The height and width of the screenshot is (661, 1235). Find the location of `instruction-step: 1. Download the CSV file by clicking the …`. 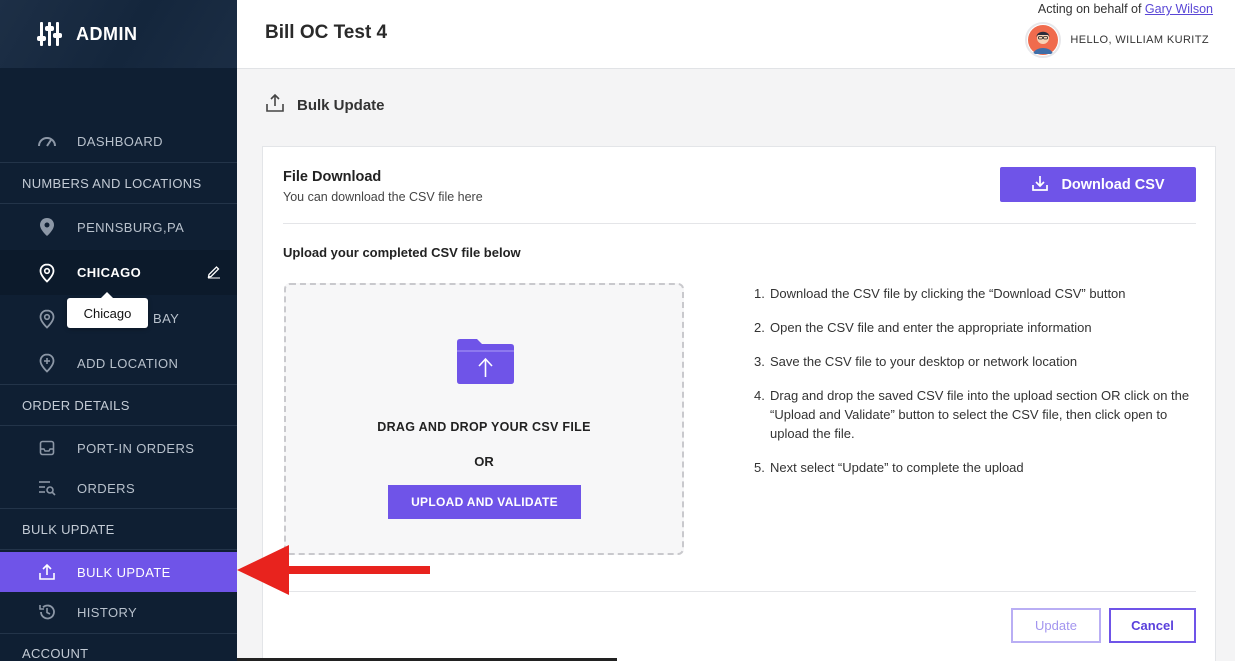

instruction-step: 1. Download the CSV file by clicking the … is located at coordinates (940, 293).